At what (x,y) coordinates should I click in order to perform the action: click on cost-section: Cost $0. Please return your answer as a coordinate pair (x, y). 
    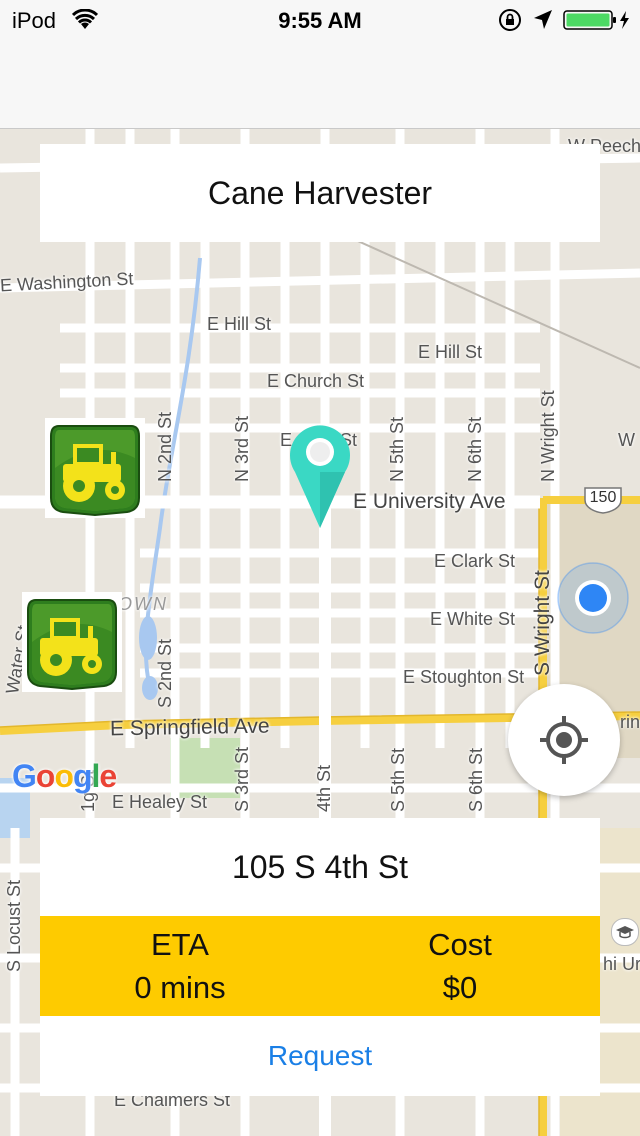
    Looking at the image, I should click on (460, 966).